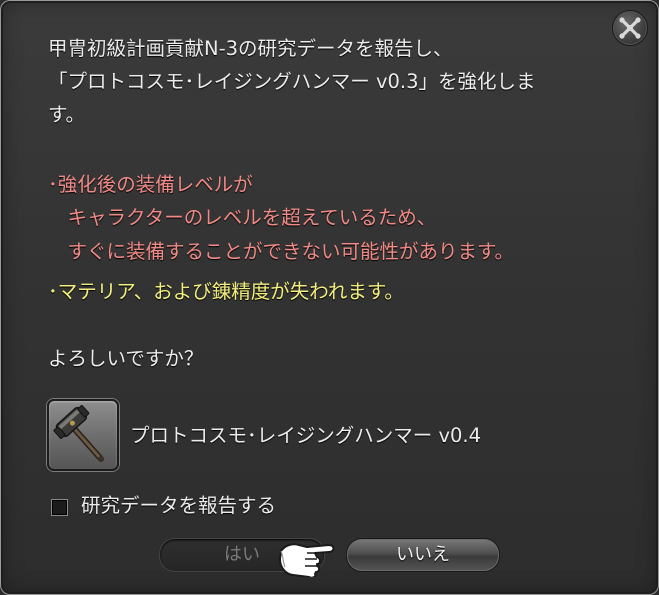 The width and height of the screenshot is (659, 595). What do you see at coordinates (67, 114) in the screenshot?
I see `message-line: す。` at bounding box center [67, 114].